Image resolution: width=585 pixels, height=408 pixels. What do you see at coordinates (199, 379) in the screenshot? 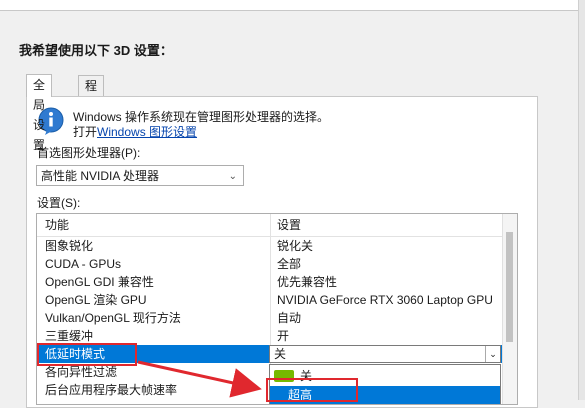
I see `annotation-arrow` at bounding box center [199, 379].